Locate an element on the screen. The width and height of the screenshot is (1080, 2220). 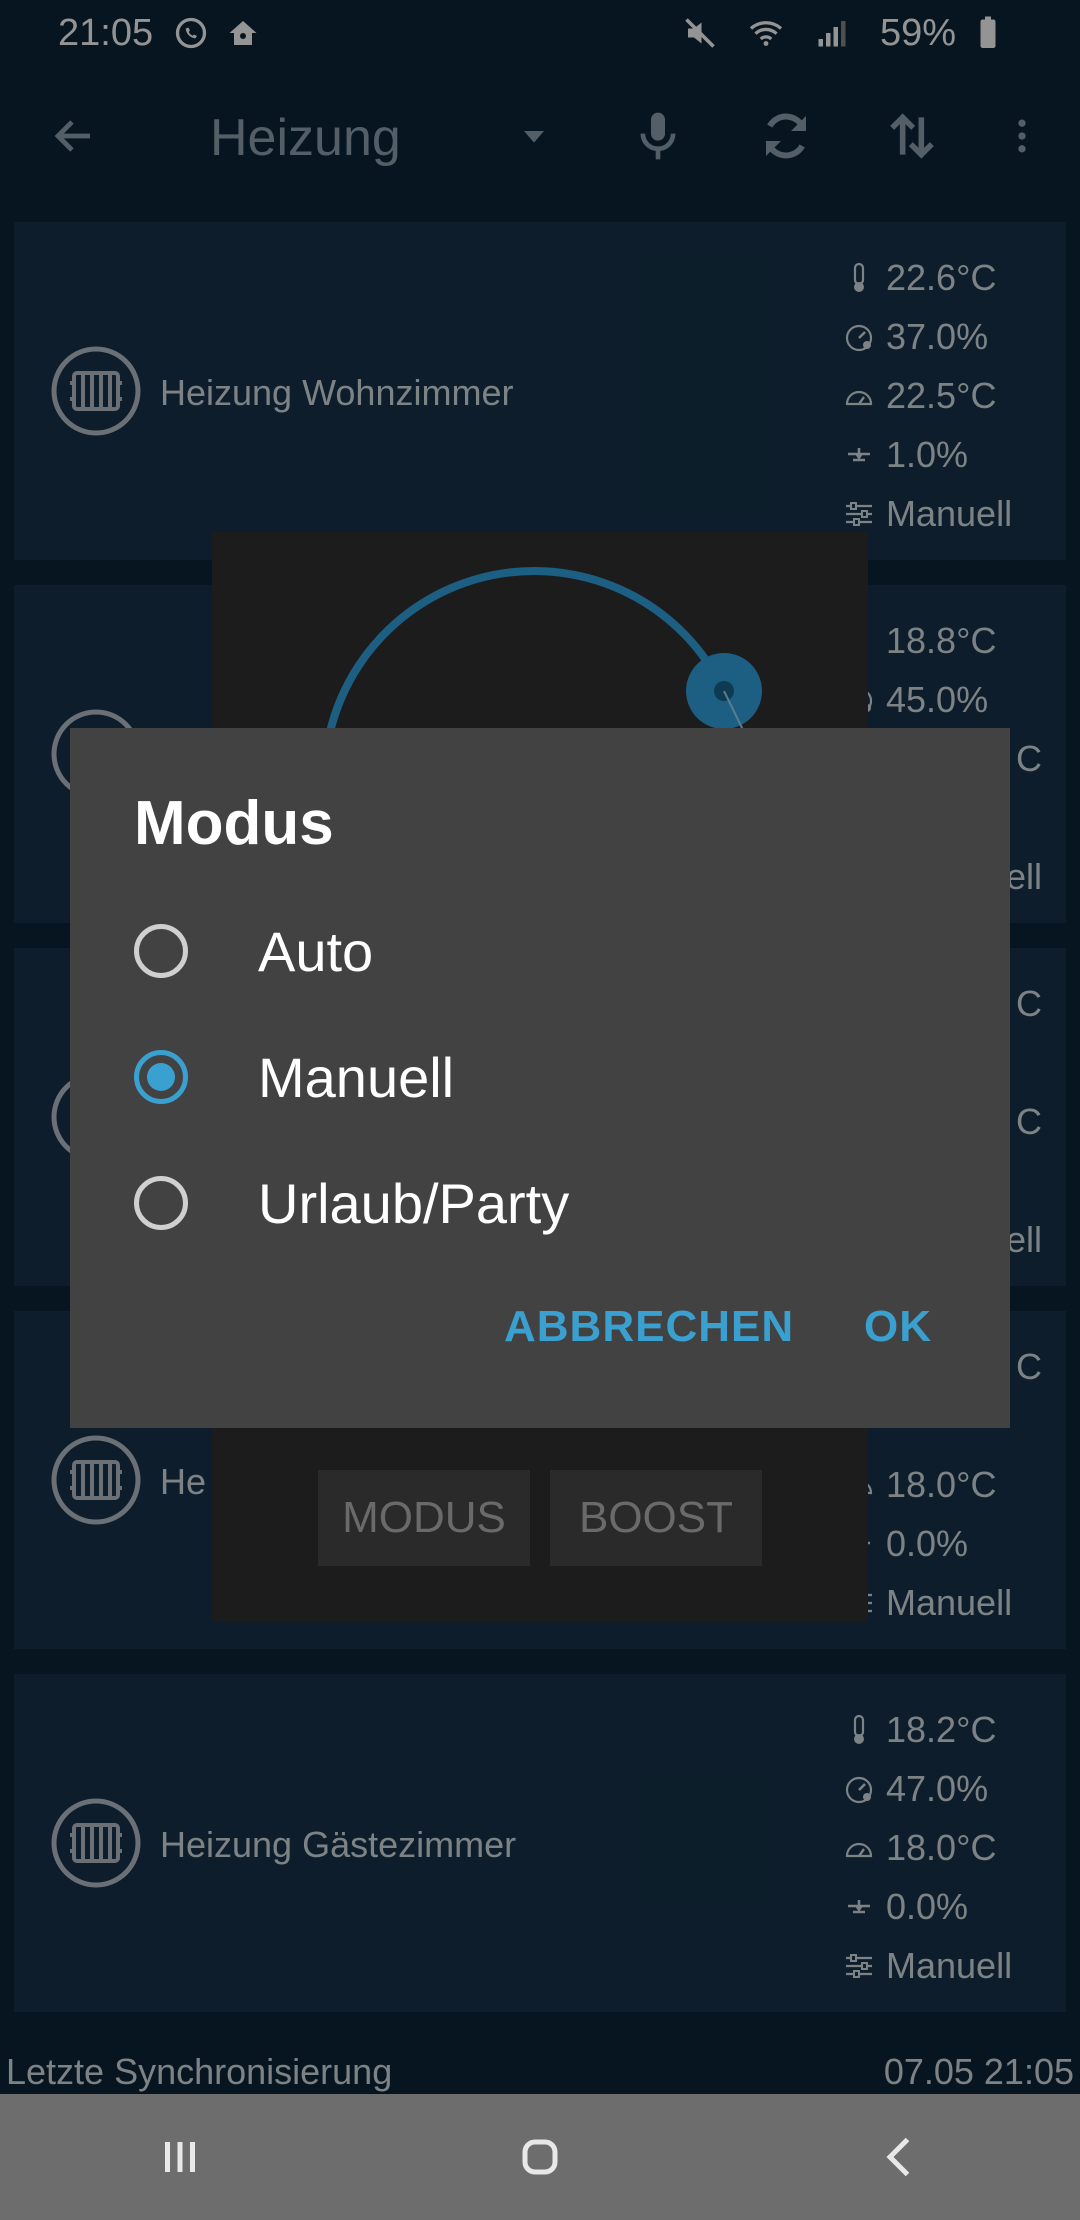
radio-dot is located at coordinates (161, 1077).